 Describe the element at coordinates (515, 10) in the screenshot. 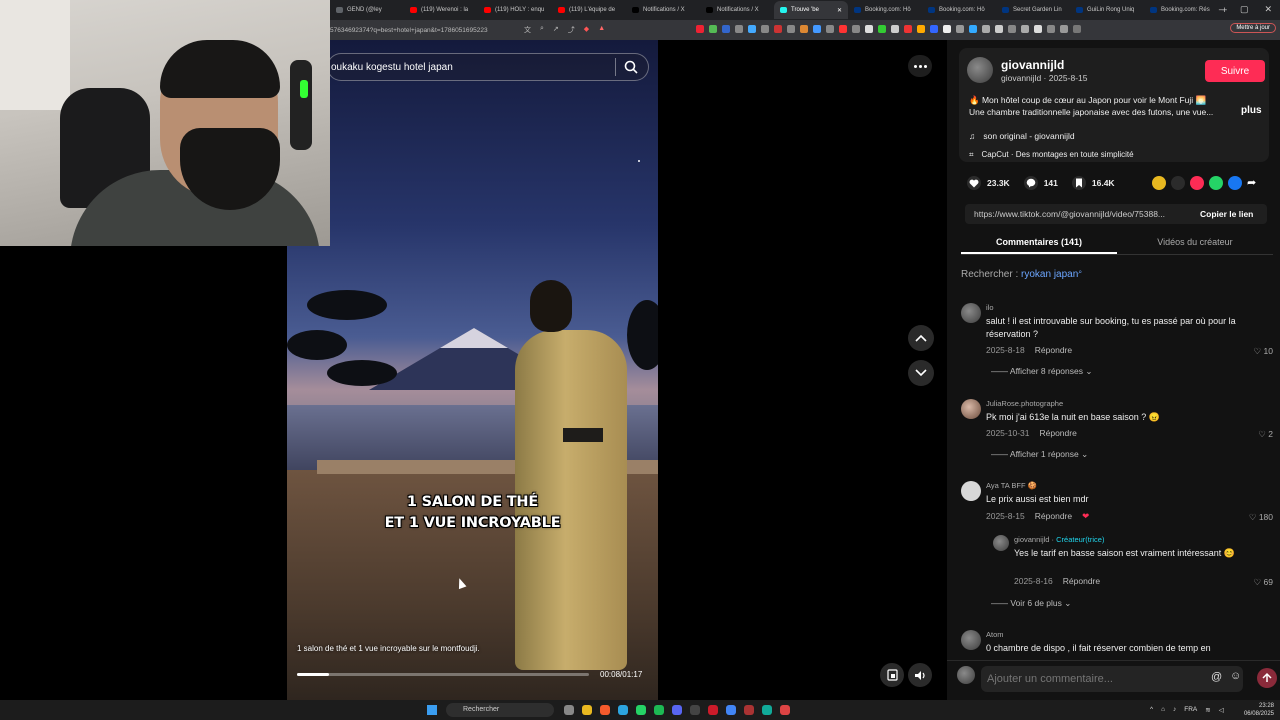

I see `browser-tab: (119) HOLY : enqu` at that location.